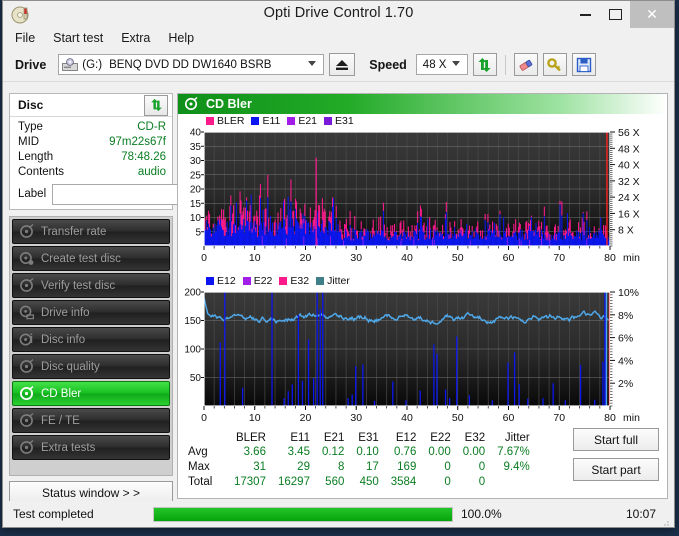 This screenshot has width=679, height=536. Describe the element at coordinates (629, 133) in the screenshot. I see `svg-text: 56 X` at that location.